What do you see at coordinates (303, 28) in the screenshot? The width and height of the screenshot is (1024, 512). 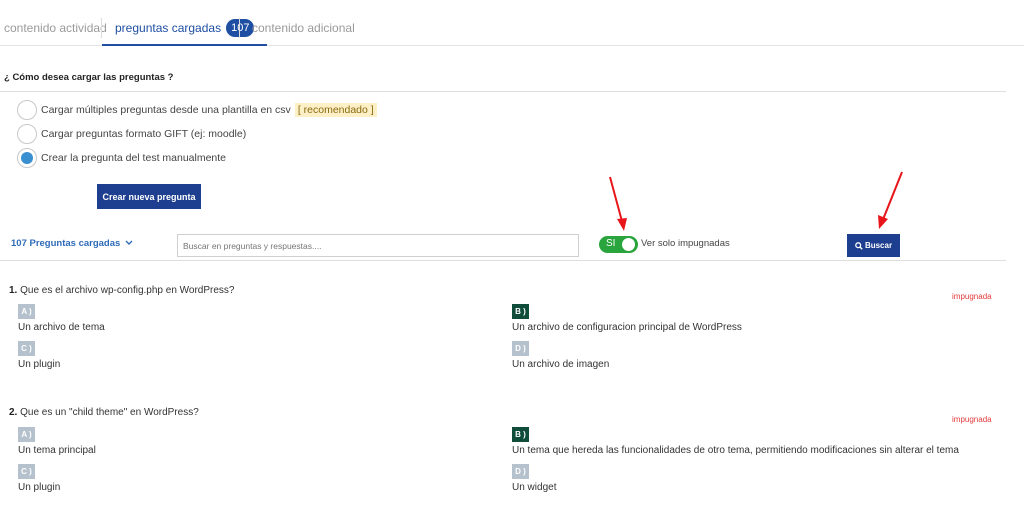 I see `tab-label: contenido adicional` at bounding box center [303, 28].